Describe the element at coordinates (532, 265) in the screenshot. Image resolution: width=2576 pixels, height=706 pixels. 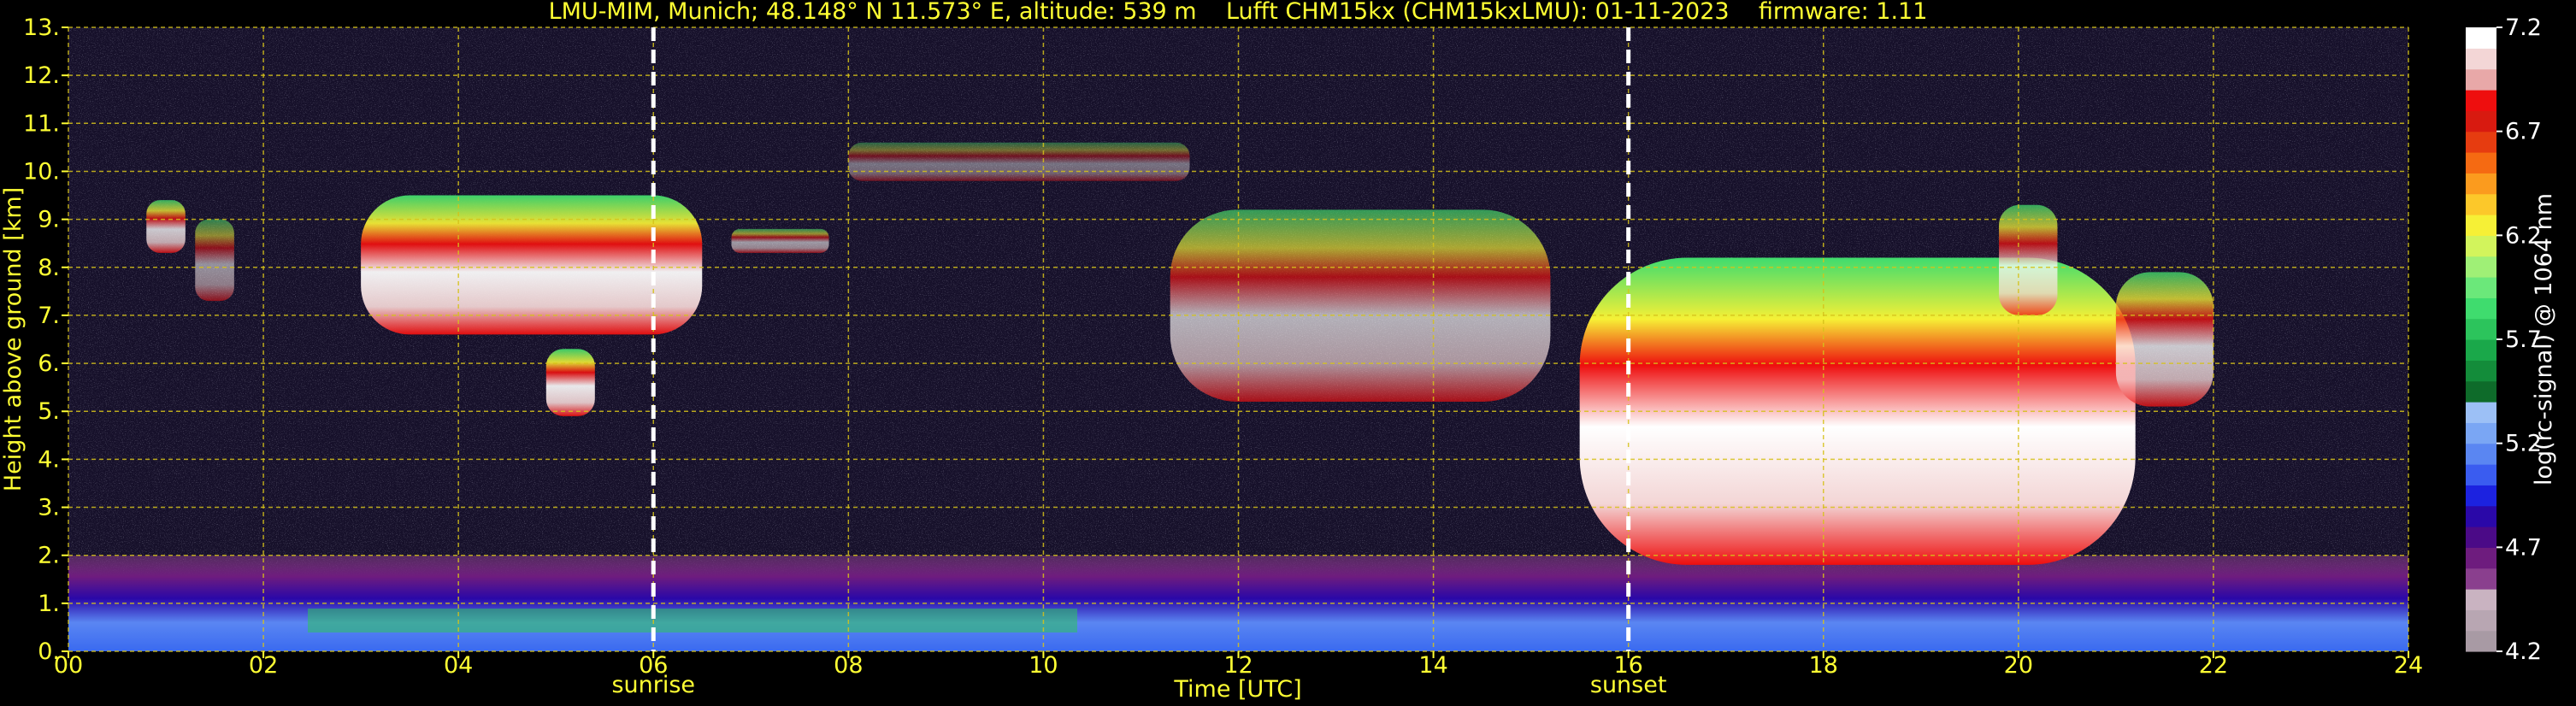
I see `cloud-cirrus-main-morning` at that location.